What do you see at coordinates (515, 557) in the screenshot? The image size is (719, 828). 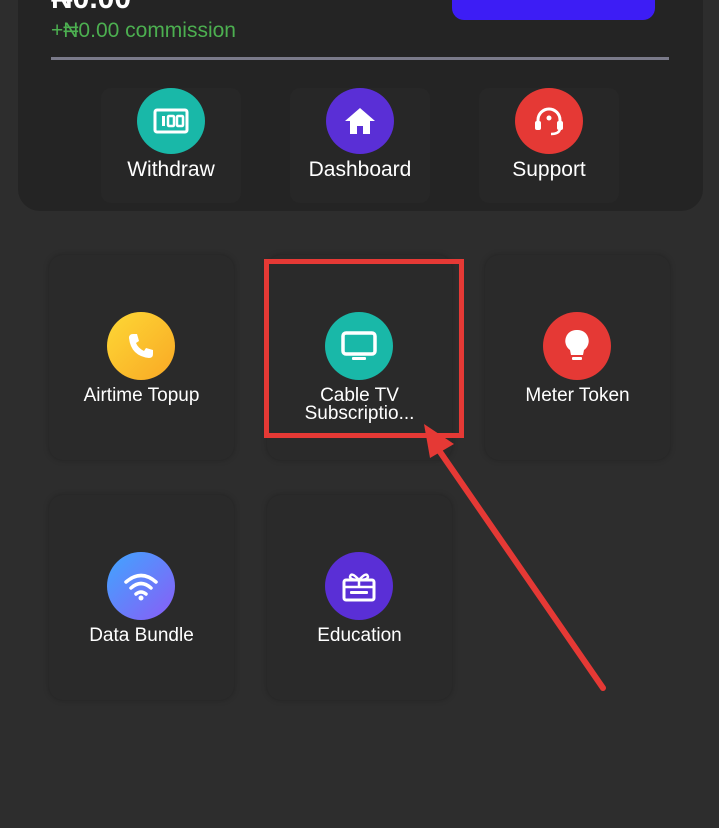 I see `annotation-arrow-icon` at bounding box center [515, 557].